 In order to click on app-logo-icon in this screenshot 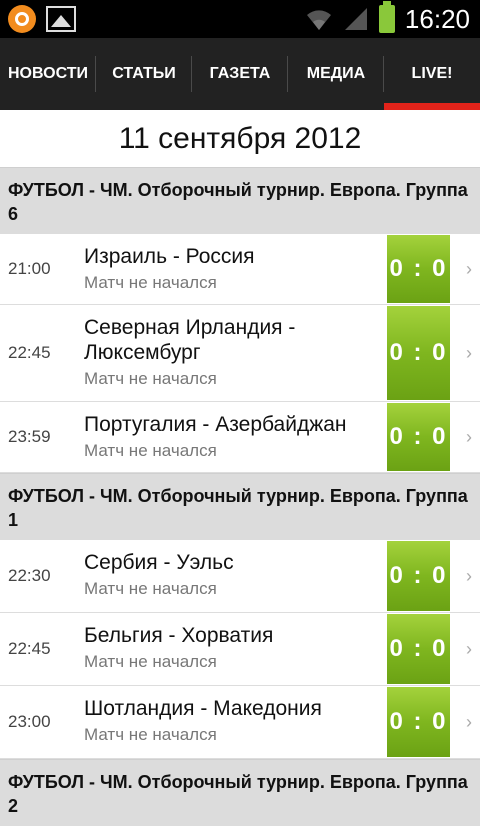, I will do `click(22, 19)`.